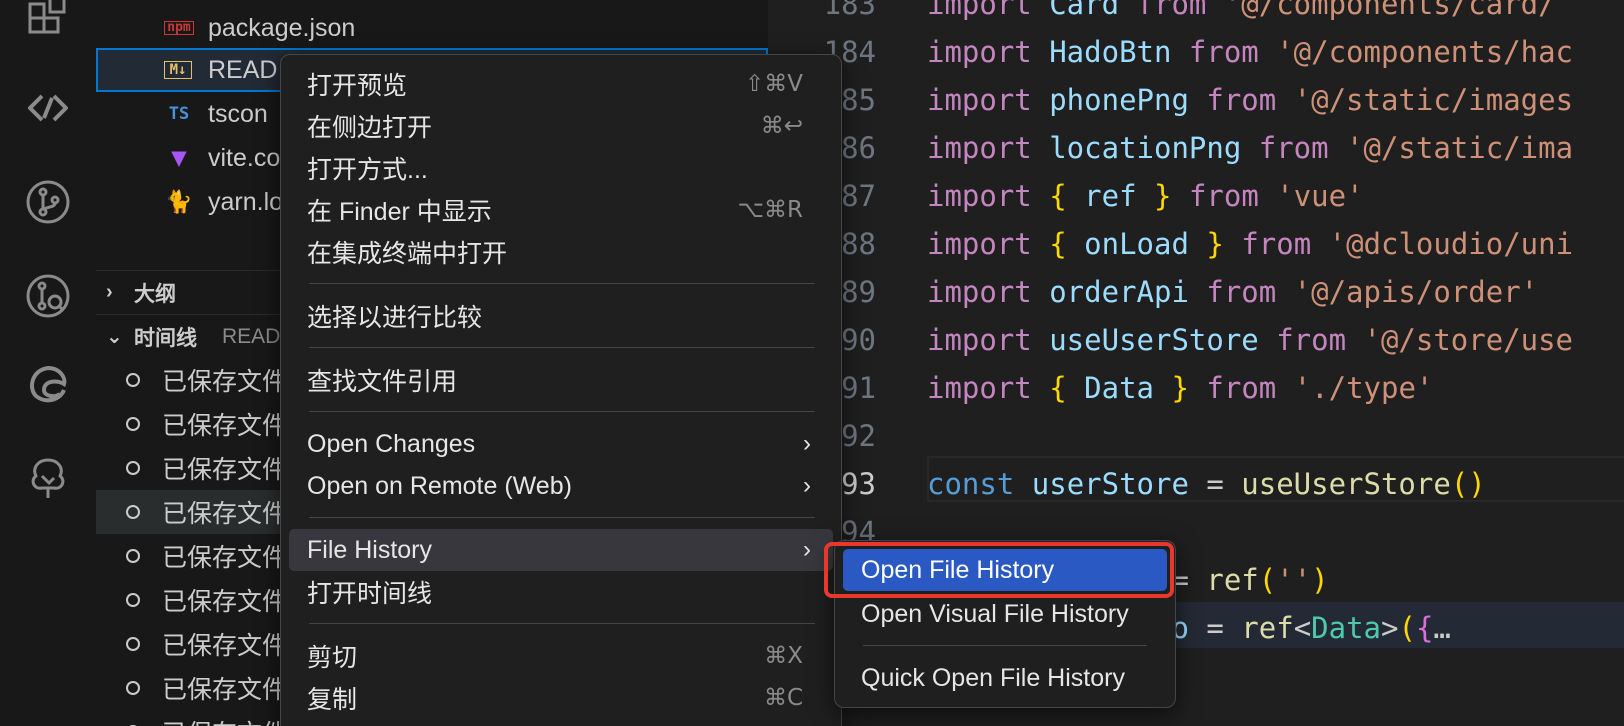 This screenshot has height=726, width=1624. Describe the element at coordinates (391, 443) in the screenshot. I see `menu-item-label: Open Changes` at that location.